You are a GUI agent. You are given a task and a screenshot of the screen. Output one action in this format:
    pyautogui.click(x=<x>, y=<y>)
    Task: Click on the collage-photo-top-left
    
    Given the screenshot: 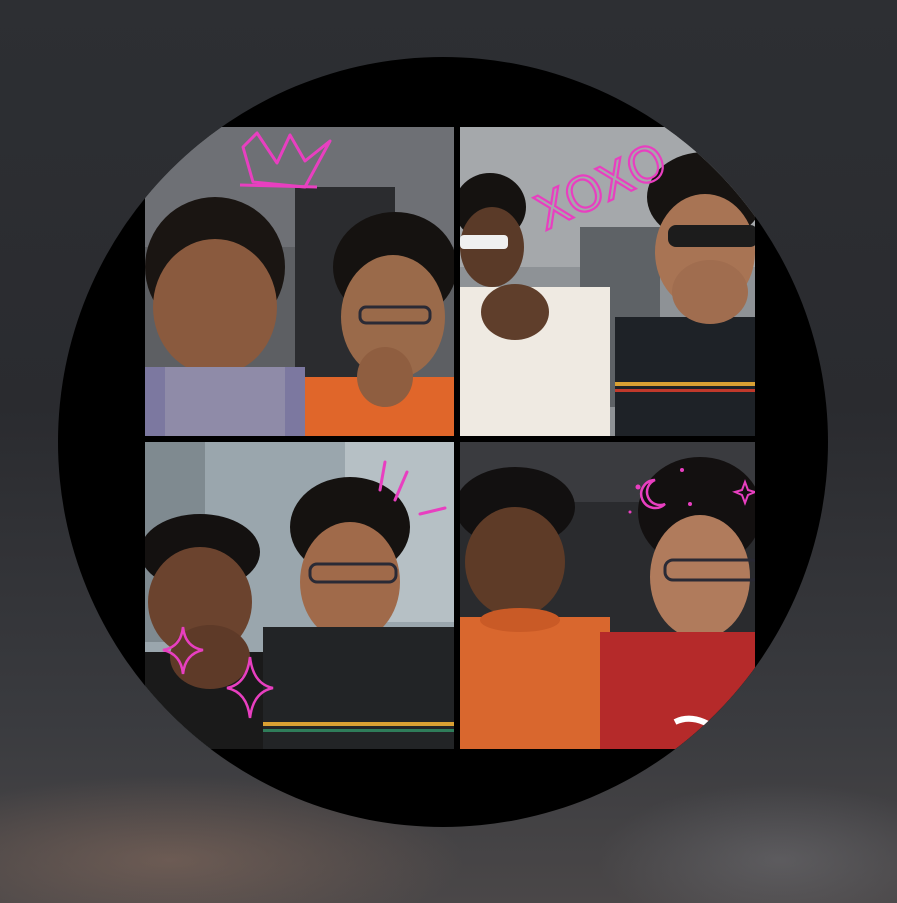 What is the action you would take?
    pyautogui.click(x=299, y=281)
    